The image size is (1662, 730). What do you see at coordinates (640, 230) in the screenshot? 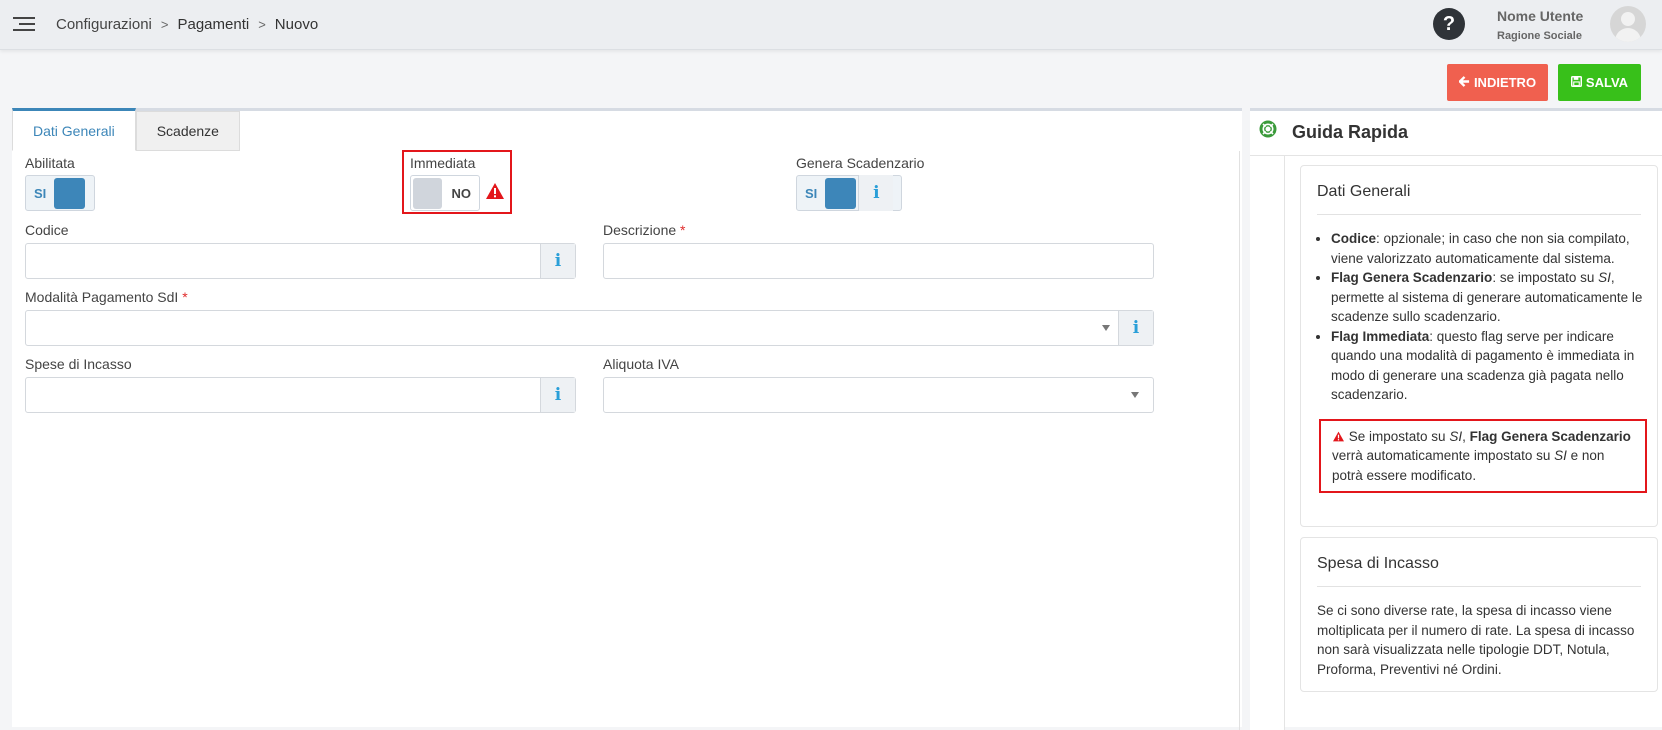
I see `descrizione-label-text: Descrizione` at bounding box center [640, 230].